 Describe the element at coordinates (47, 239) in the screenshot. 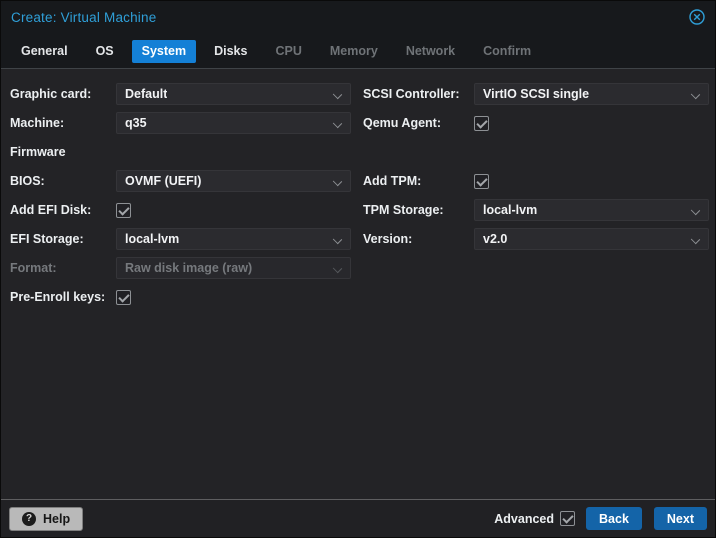

I see `efi-storage-label: EFI Storage:` at that location.